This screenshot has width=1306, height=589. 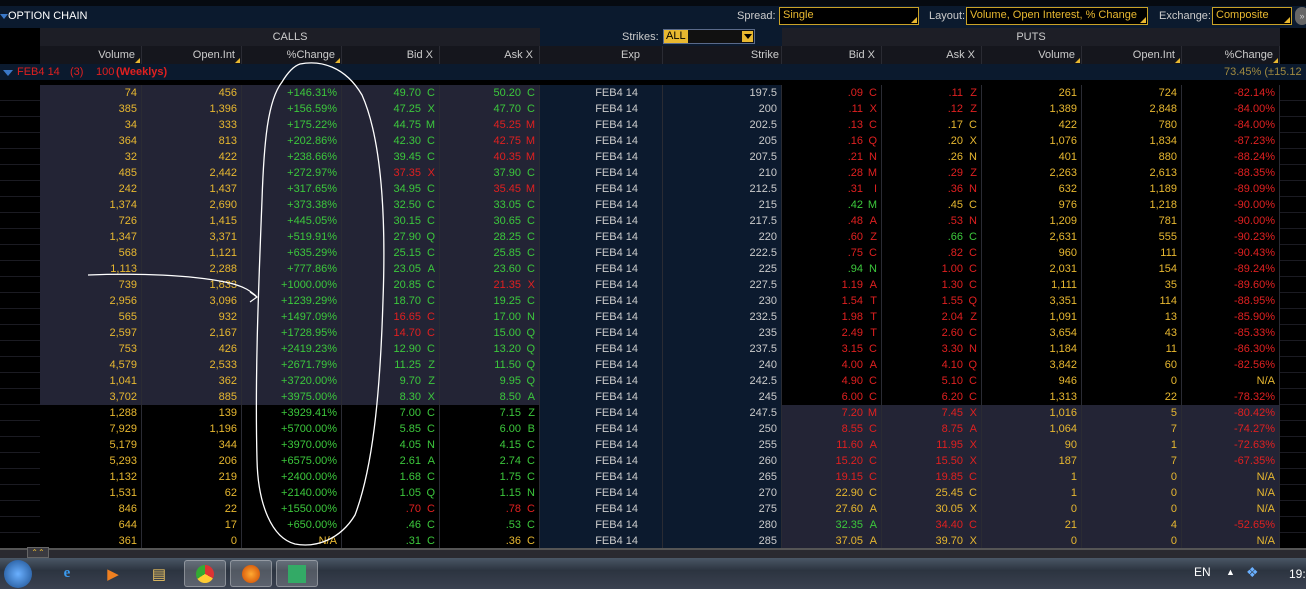 I want to click on expiry-group-row: FEB4 14 (3) 100 (Weeklys) 73.45% (±15.12, so click(x=653, y=72).